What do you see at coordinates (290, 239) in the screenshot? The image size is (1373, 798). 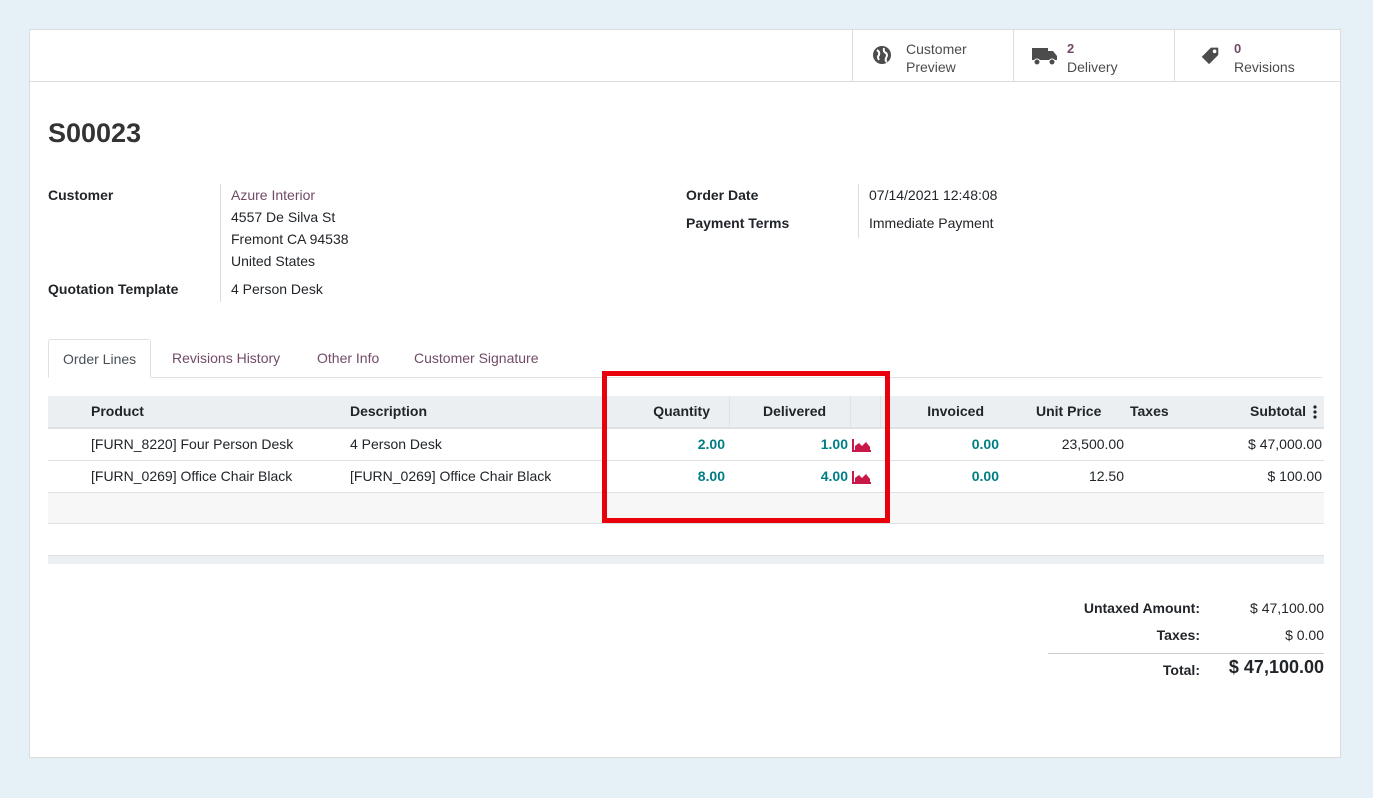 I see `customer-address-city: Fremont CA 94538` at bounding box center [290, 239].